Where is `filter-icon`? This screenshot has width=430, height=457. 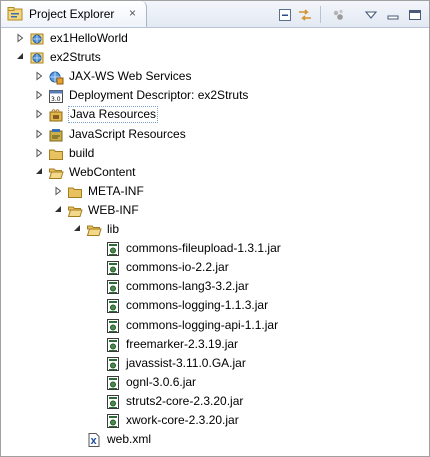 filter-icon is located at coordinates (339, 15).